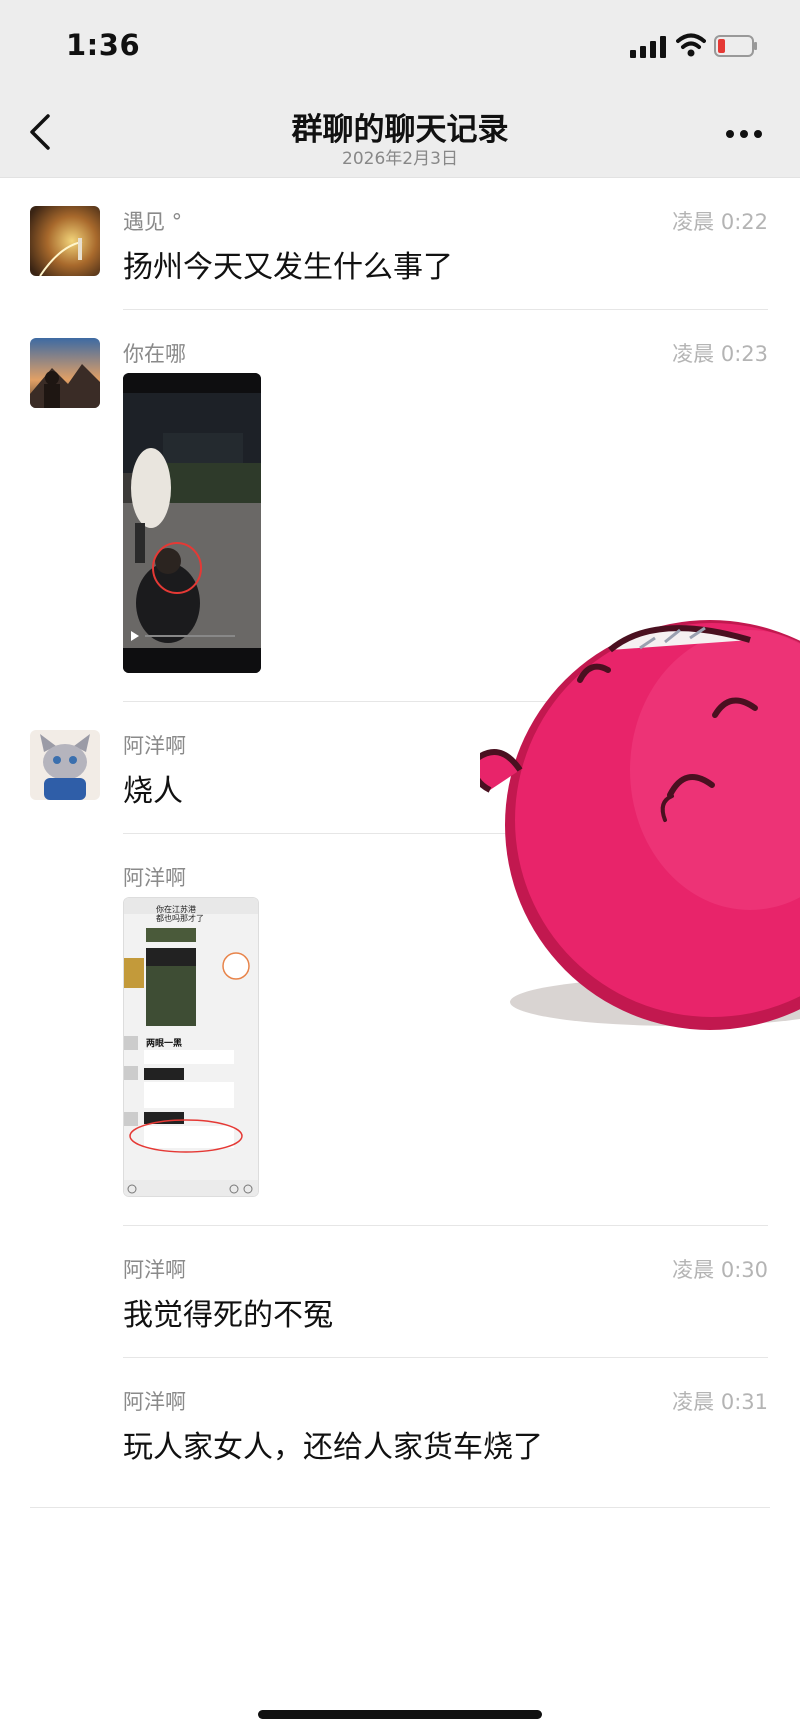 The width and height of the screenshot is (800, 1733). I want to click on message-text: 玩人家女人，还给人家货车烧了, so click(333, 1447).